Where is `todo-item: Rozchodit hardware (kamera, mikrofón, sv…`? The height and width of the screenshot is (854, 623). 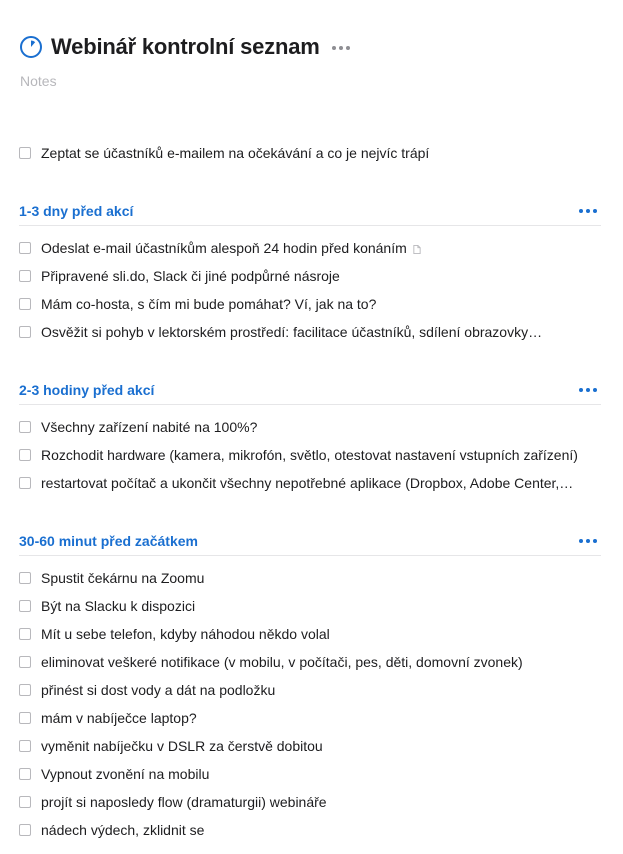
todo-item: Rozchodit hardware (kamera, mikrofón, sv… is located at coordinates (298, 455).